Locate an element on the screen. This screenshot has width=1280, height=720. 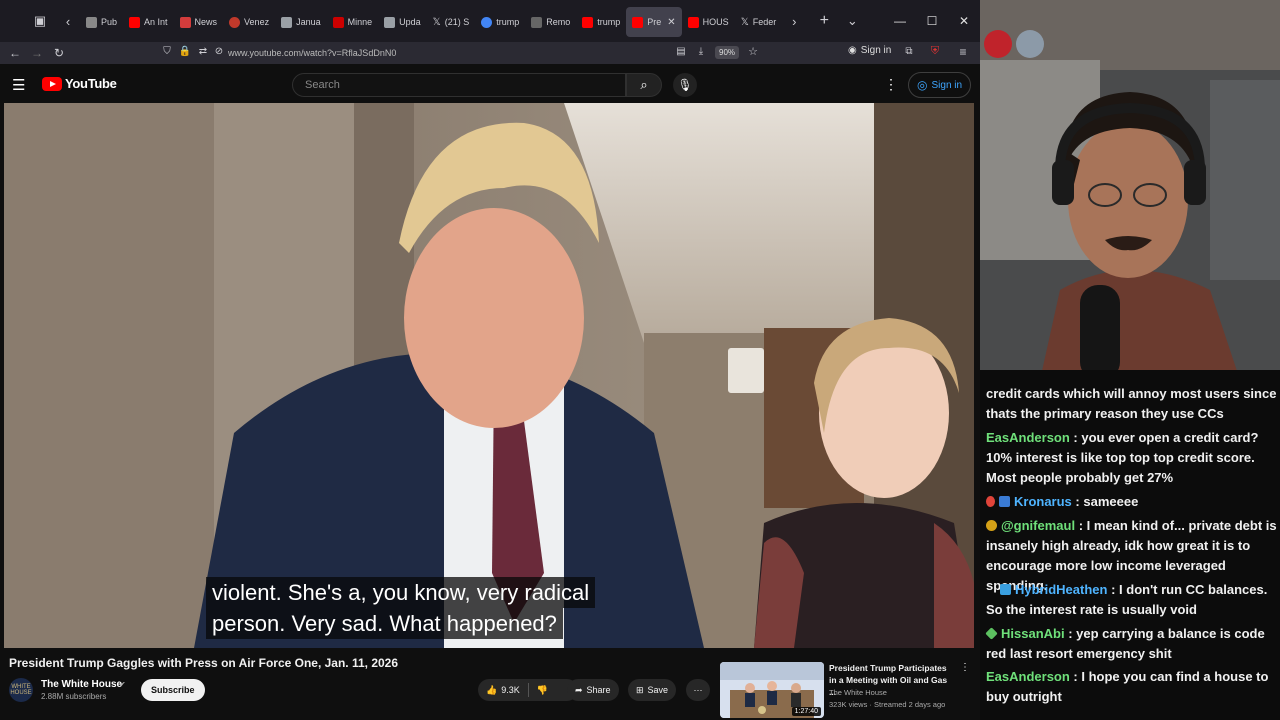
bookmark-star-icon: ☆ is located at coordinates (753, 51).